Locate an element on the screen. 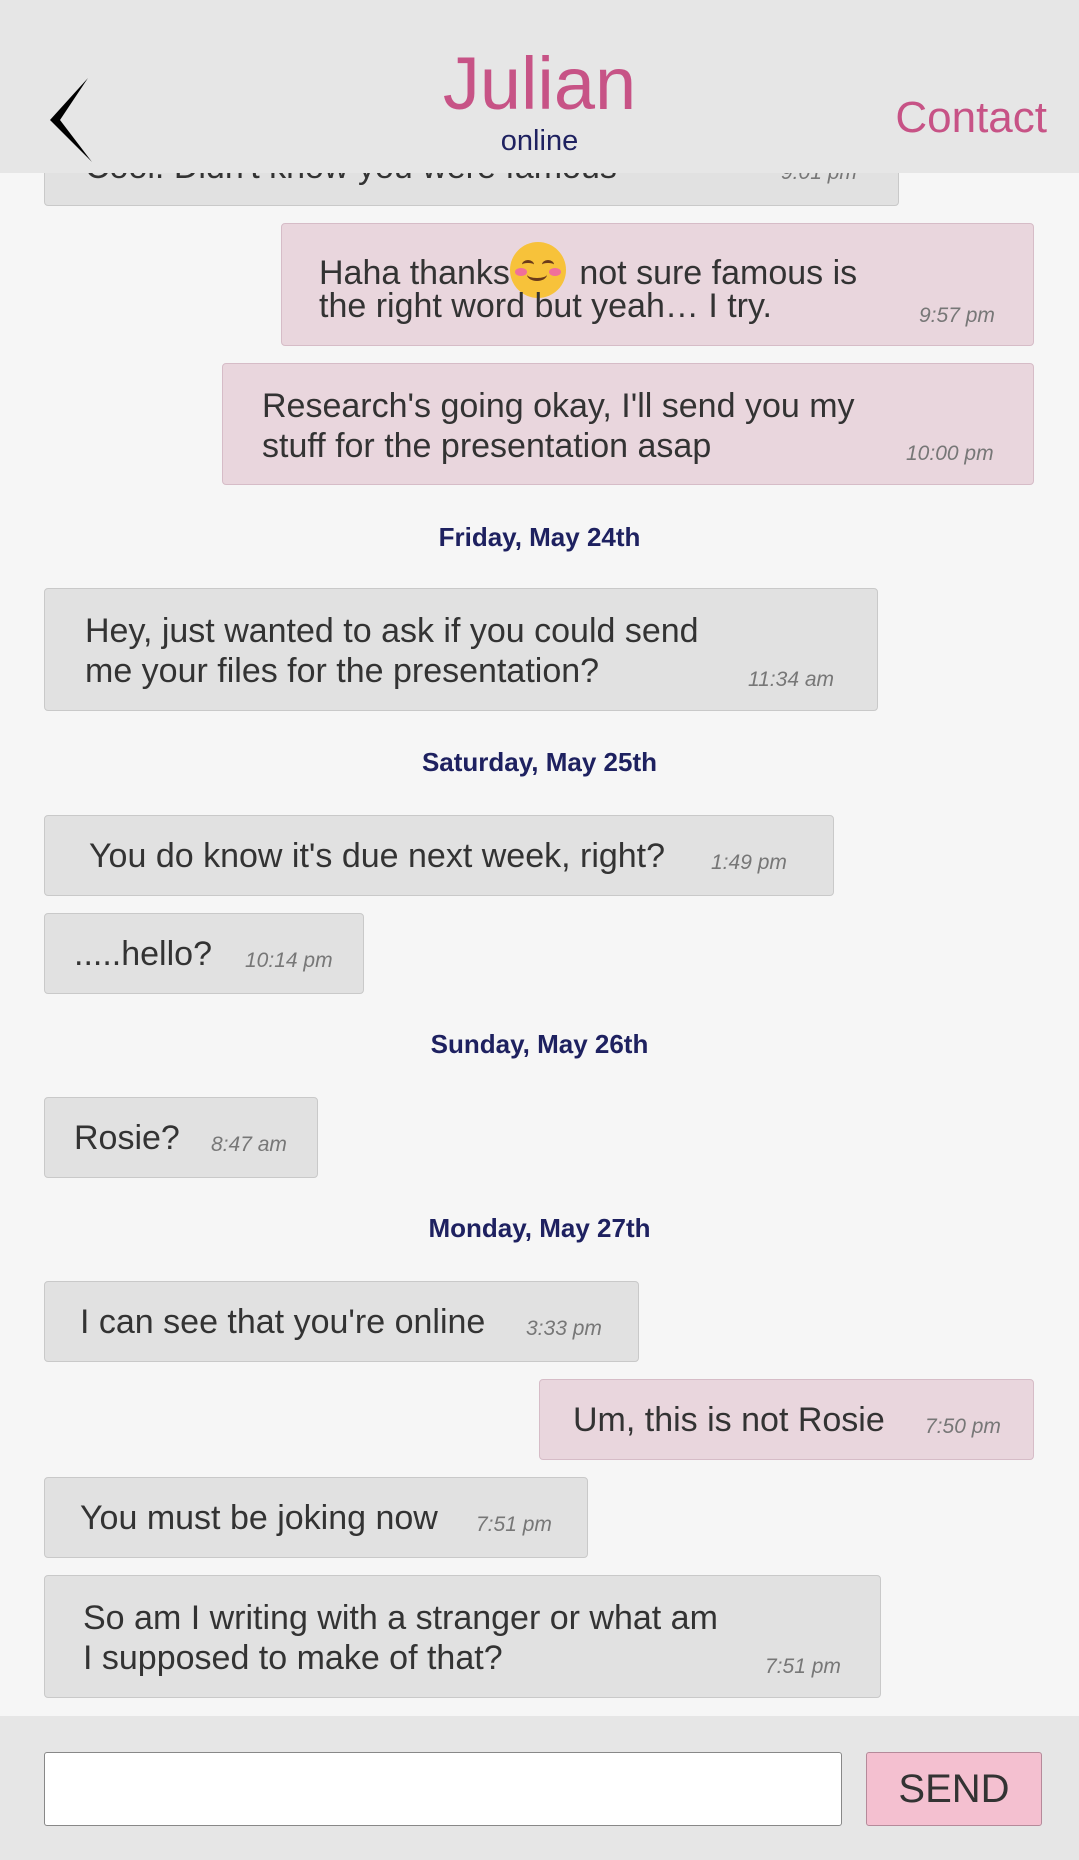 The width and height of the screenshot is (1079, 1860). message-text-line-2: the right word but yeah… I try. is located at coordinates (545, 306).